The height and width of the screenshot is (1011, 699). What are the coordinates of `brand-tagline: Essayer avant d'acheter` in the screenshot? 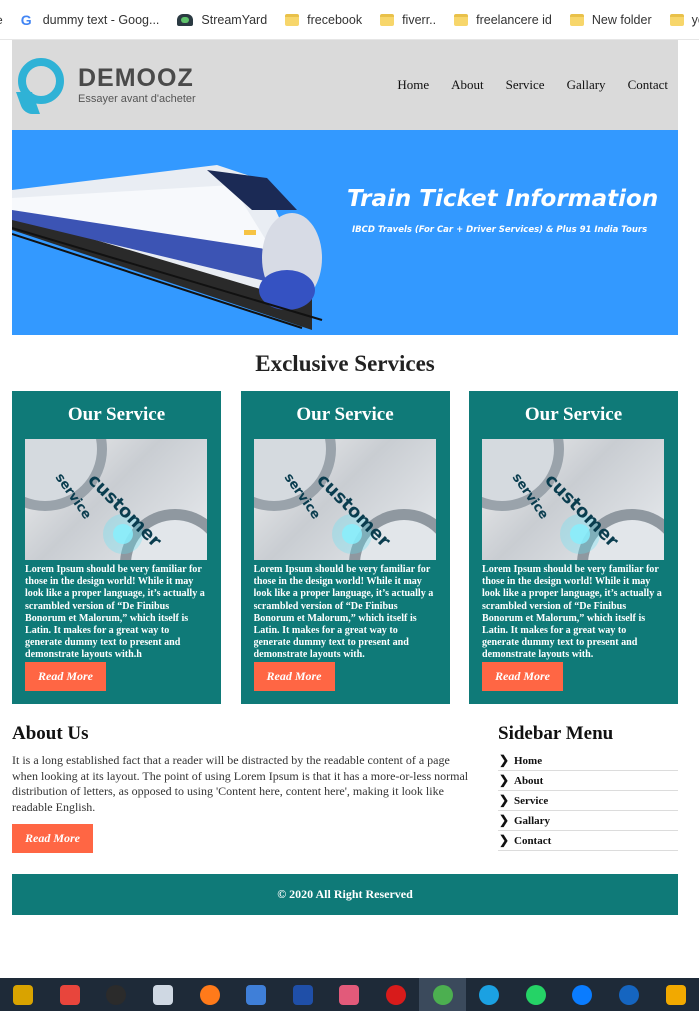 It's located at (137, 99).